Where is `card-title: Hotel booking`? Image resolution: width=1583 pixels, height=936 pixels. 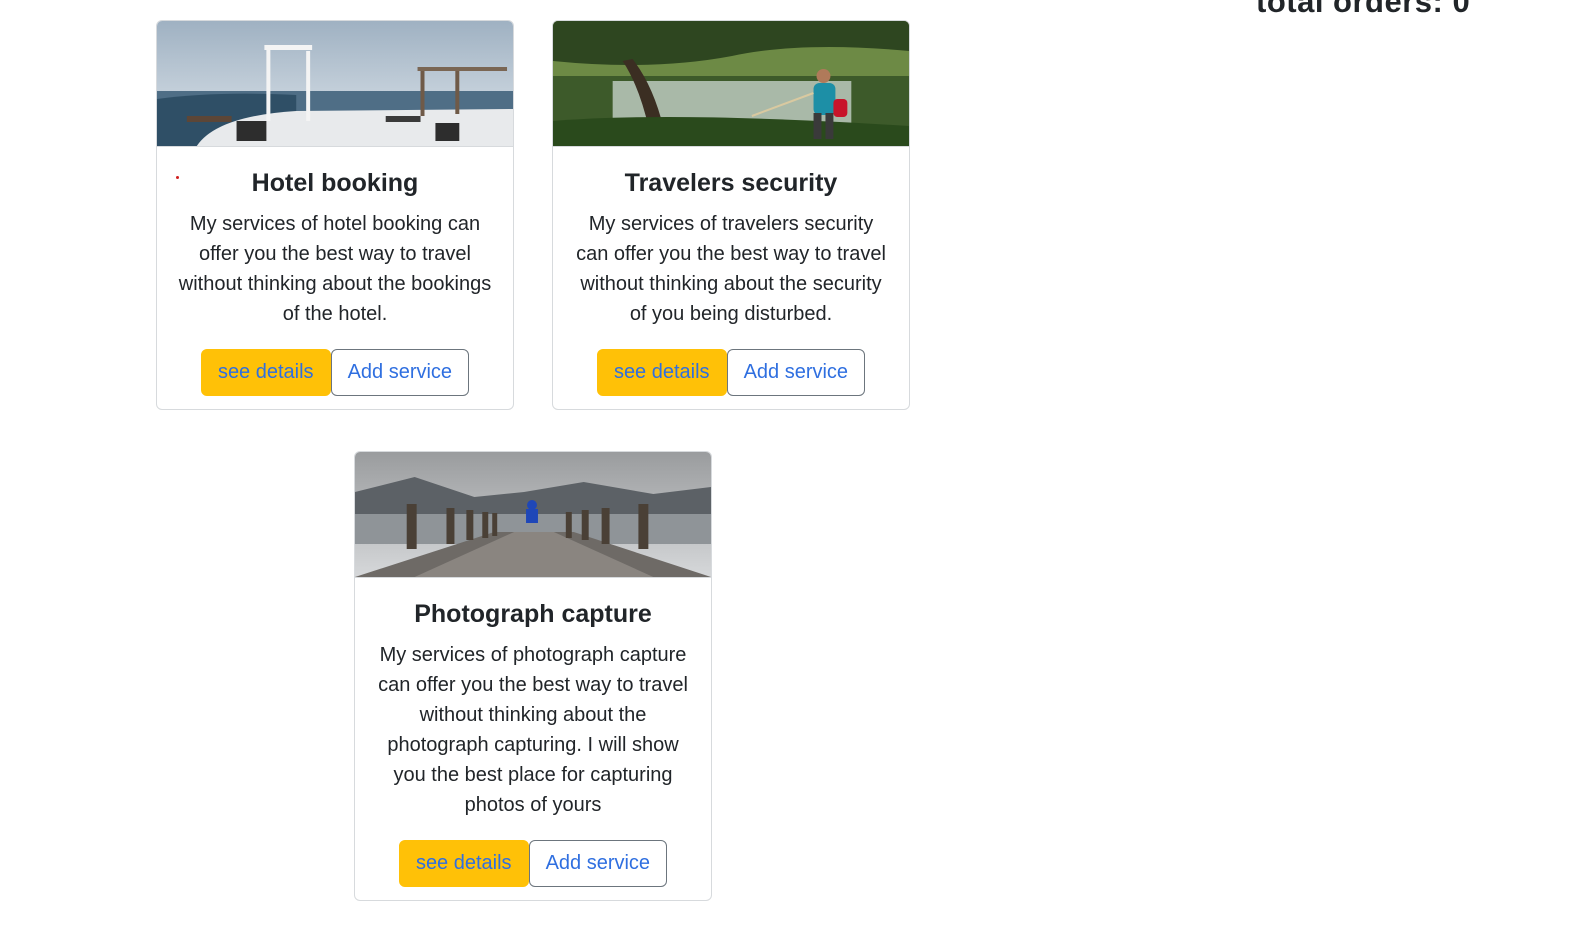 card-title: Hotel booking is located at coordinates (335, 183).